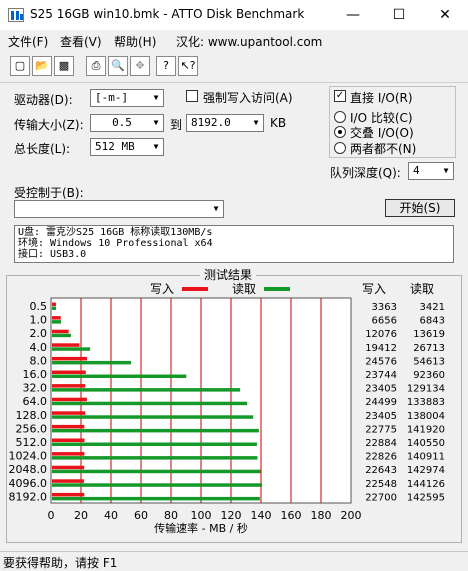 The image size is (468, 571). What do you see at coordinates (176, 125) in the screenshot?
I see `to-label: 到` at bounding box center [176, 125].